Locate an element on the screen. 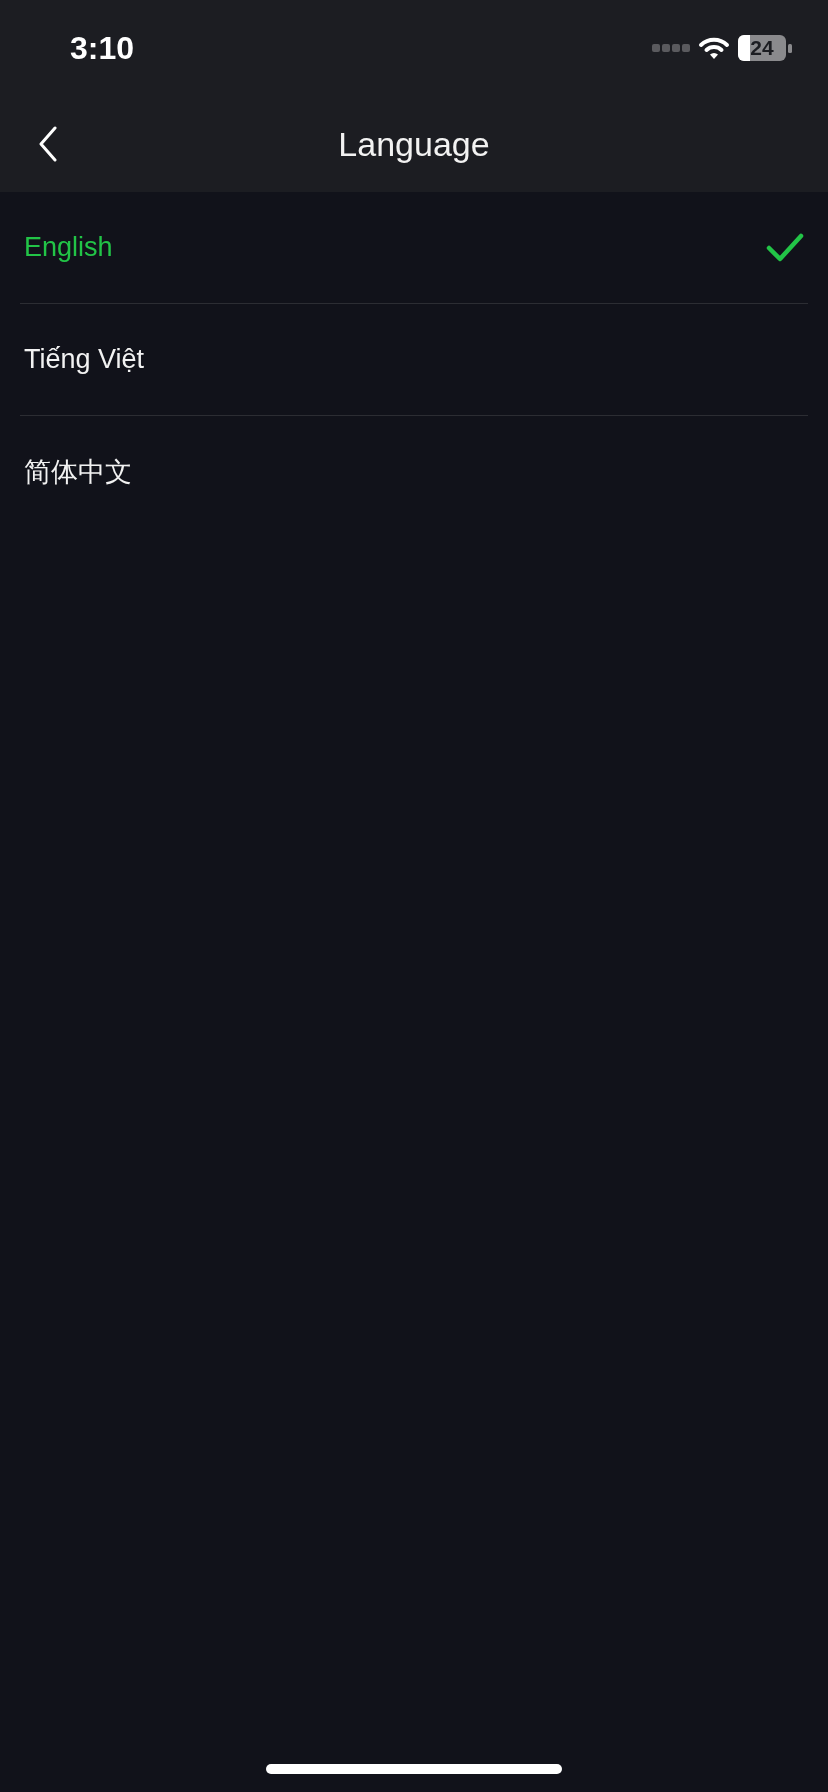 The image size is (828, 1792). wifi-icon is located at coordinates (714, 48).